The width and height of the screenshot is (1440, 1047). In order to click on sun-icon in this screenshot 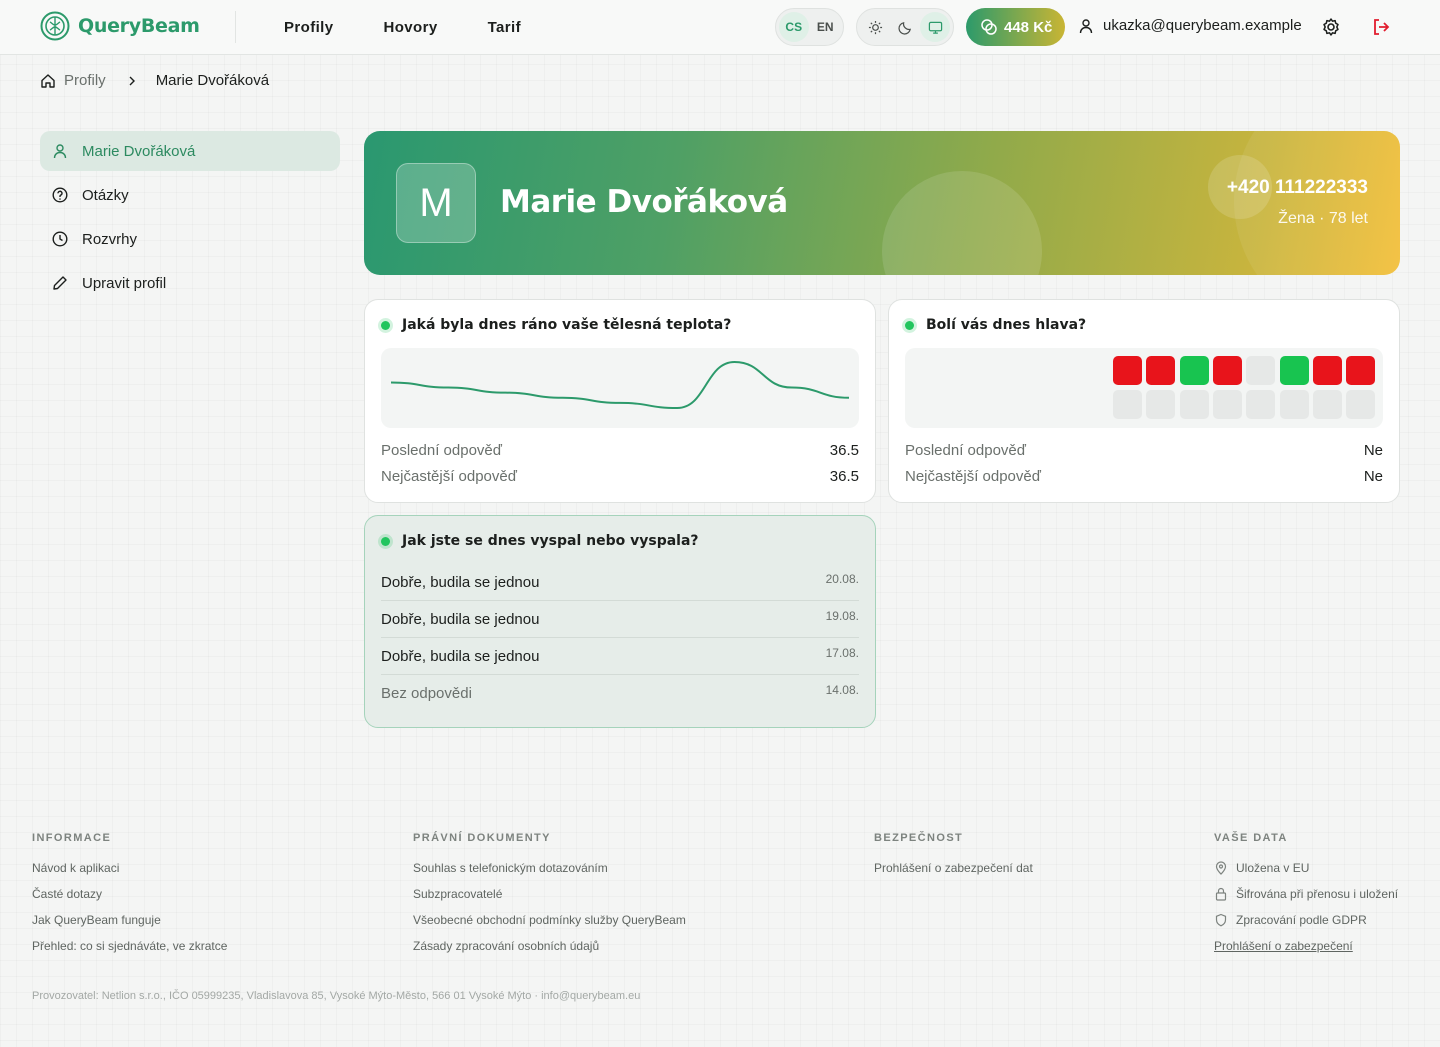, I will do `click(875, 27)`.